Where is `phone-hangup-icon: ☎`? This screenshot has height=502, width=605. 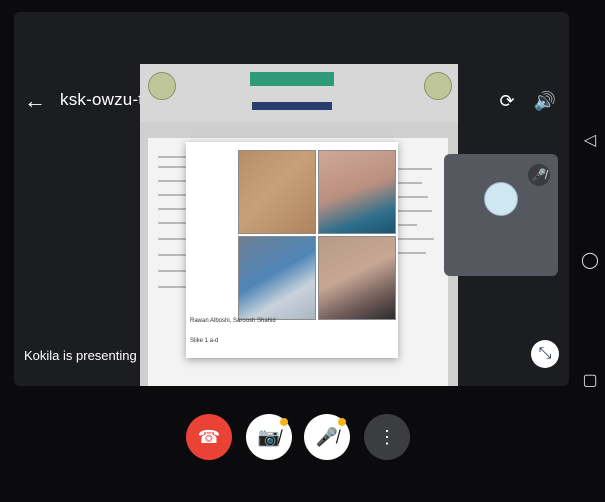 phone-hangup-icon: ☎ is located at coordinates (209, 437).